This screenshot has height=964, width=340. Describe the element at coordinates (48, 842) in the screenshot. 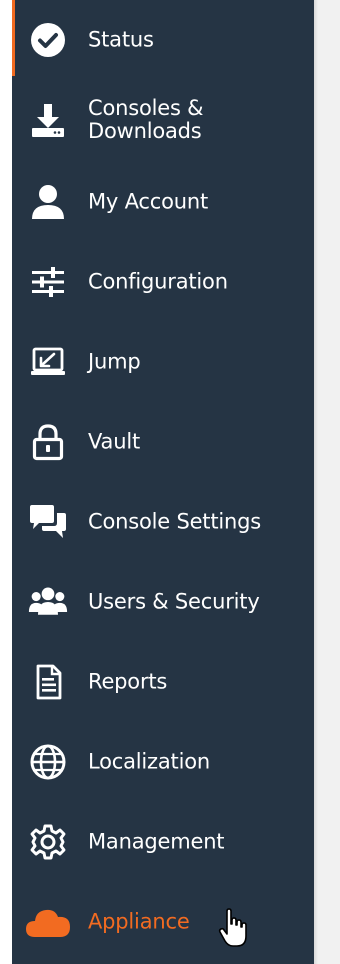

I see `gear-icon` at that location.